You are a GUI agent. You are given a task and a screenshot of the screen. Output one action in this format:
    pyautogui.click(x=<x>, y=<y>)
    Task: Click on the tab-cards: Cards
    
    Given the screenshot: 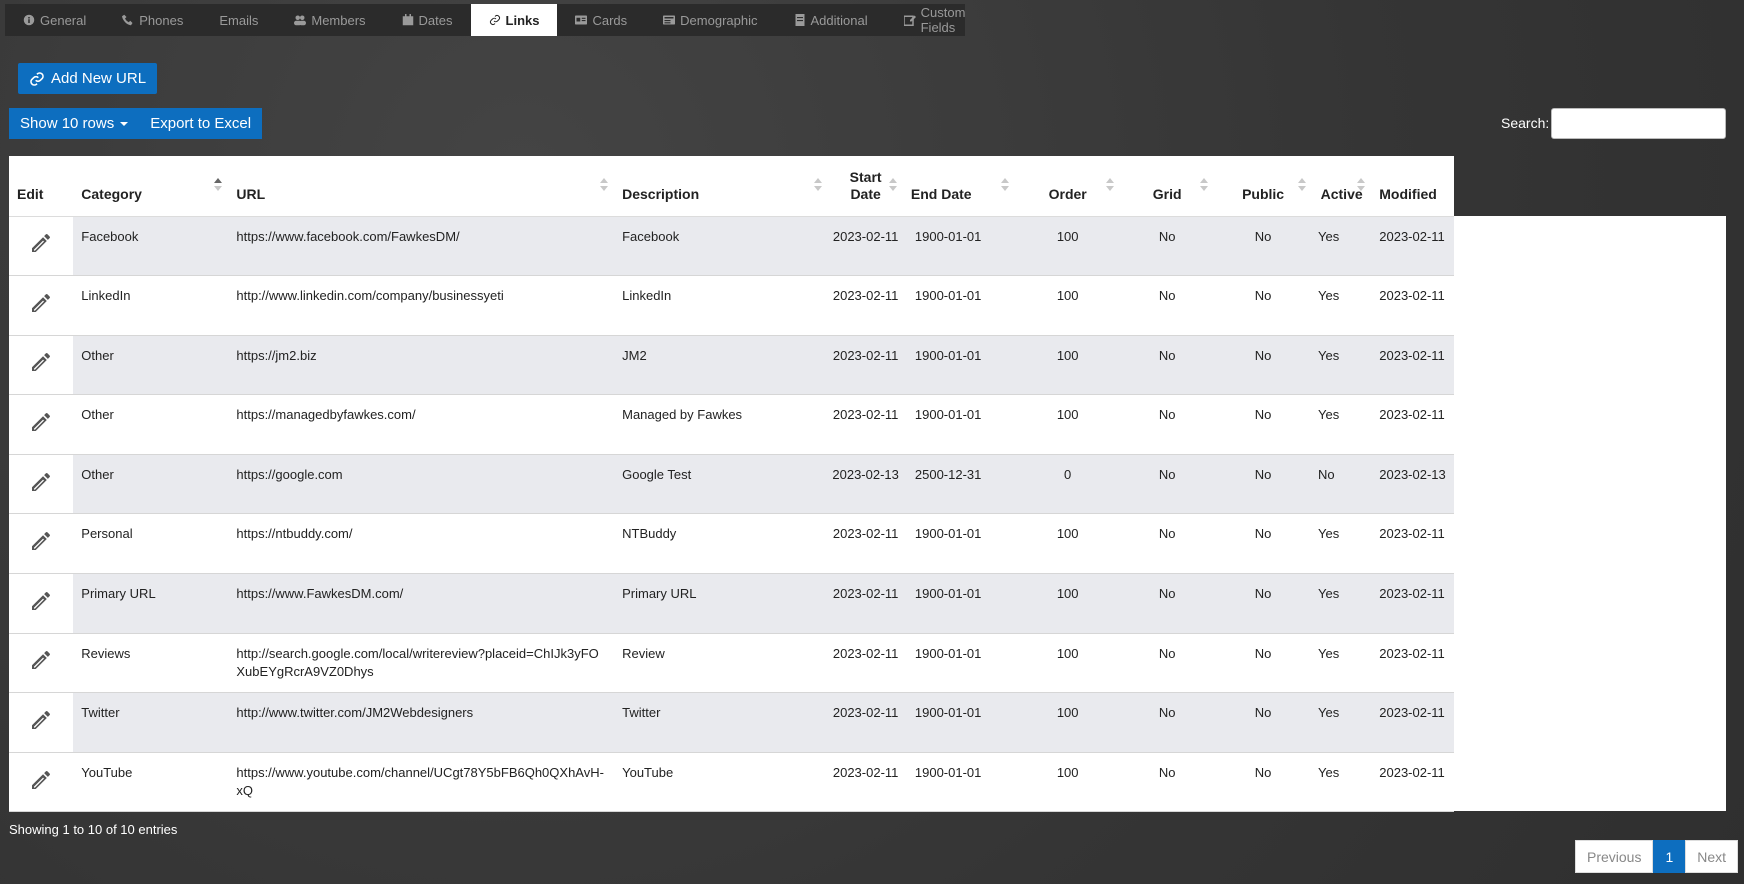 What is the action you would take?
    pyautogui.click(x=601, y=20)
    